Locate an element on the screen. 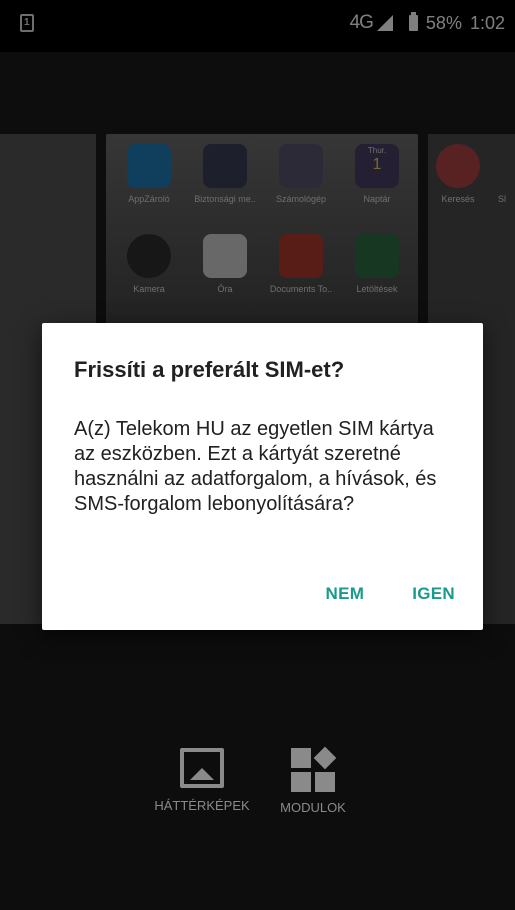  dialog-title: Frissíti a preferált SIM-et? is located at coordinates (209, 369).